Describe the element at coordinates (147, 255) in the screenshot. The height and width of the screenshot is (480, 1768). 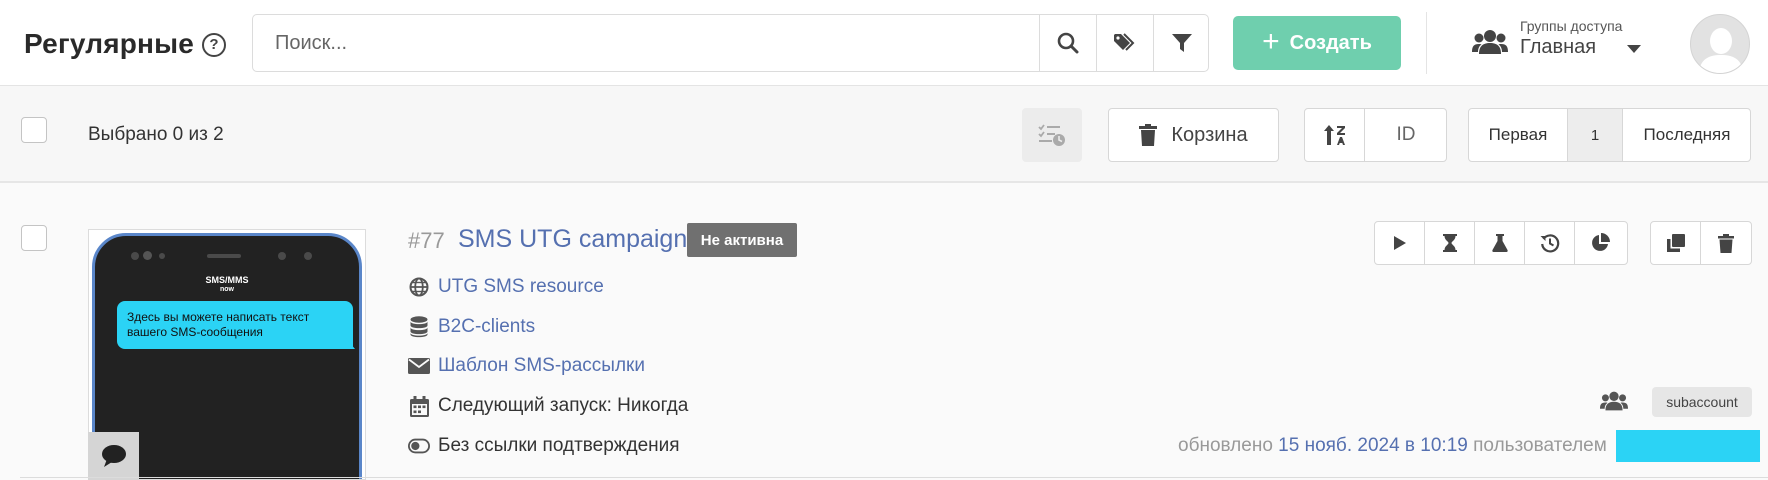
I see `phone-camera` at that location.